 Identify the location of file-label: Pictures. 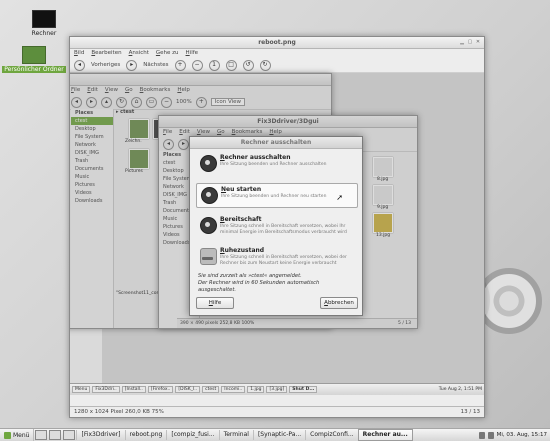
(134, 171).